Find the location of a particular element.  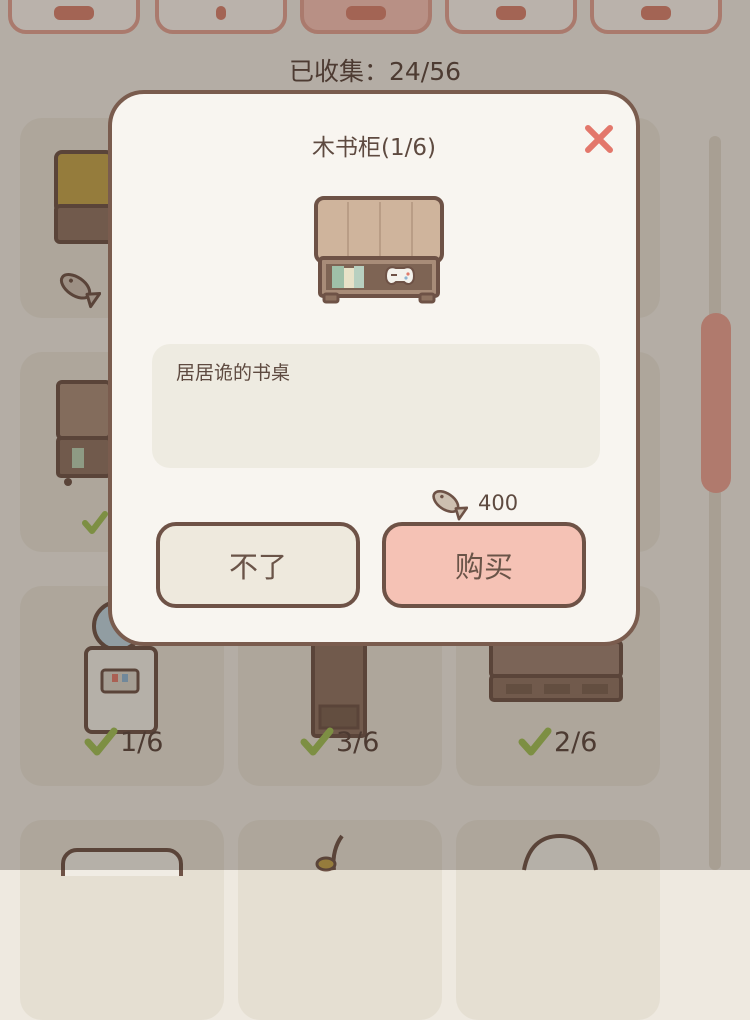

price-value: 400 is located at coordinates (498, 503).